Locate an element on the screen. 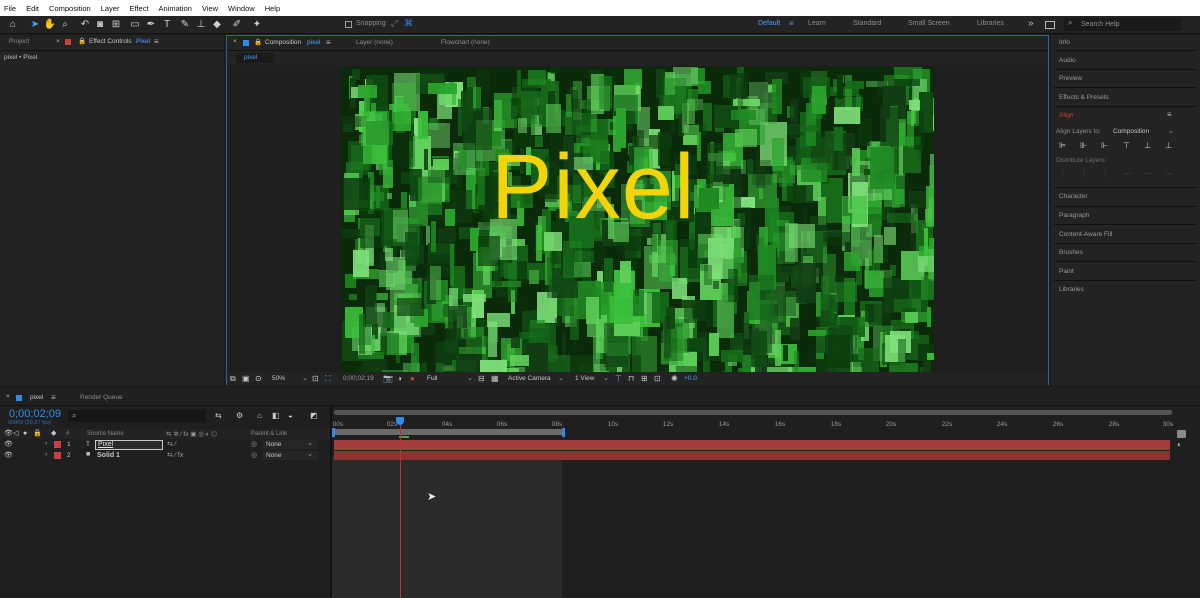 The image size is (1200, 598). workspace-libraries: Libraries is located at coordinates (990, 23).